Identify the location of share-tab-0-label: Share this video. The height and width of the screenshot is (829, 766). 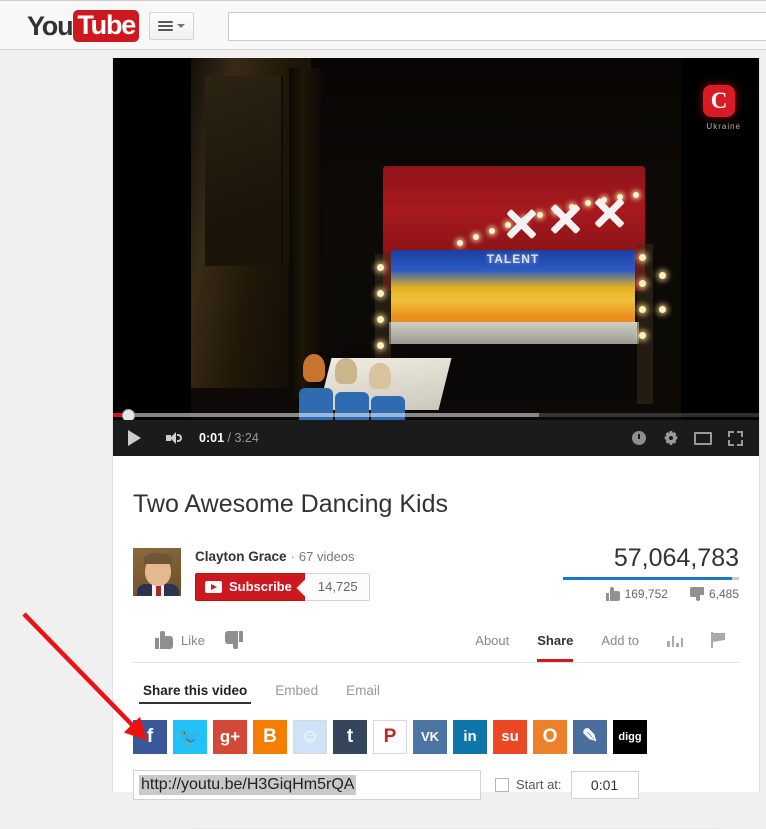
(195, 690).